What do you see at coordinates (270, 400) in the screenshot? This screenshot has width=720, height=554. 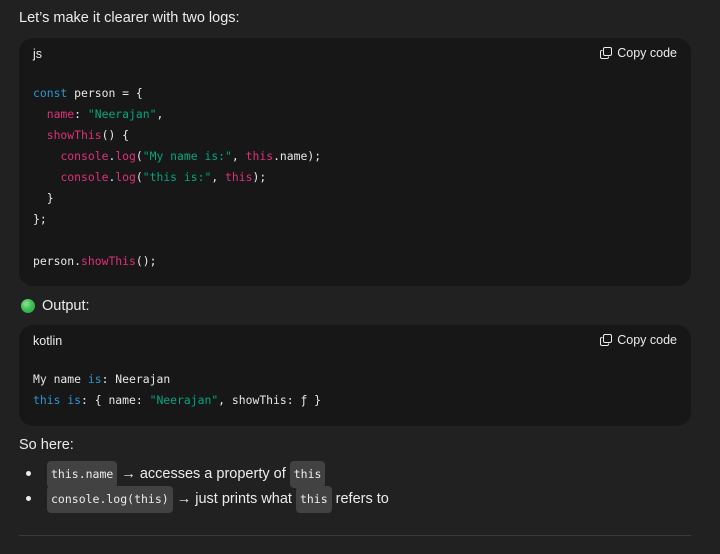 I see `code-token: , showThis: ƒ }` at bounding box center [270, 400].